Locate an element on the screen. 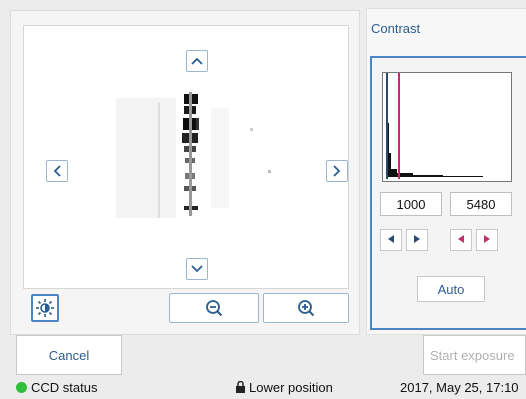 The image size is (526, 399). zoom-out-button is located at coordinates (214, 308).